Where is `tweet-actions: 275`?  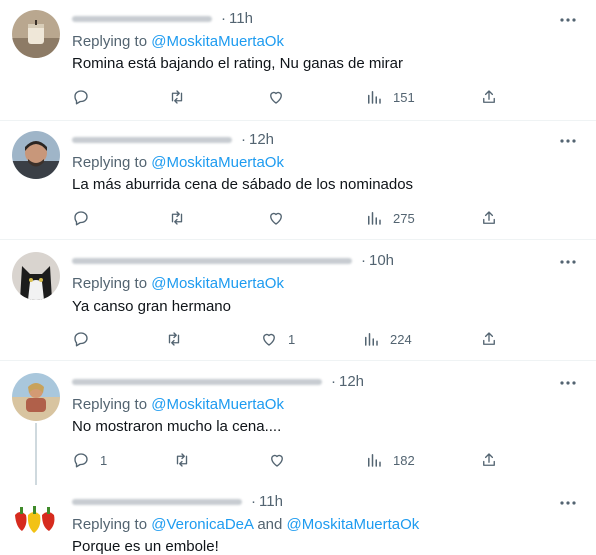 tweet-actions: 275 is located at coordinates (292, 218).